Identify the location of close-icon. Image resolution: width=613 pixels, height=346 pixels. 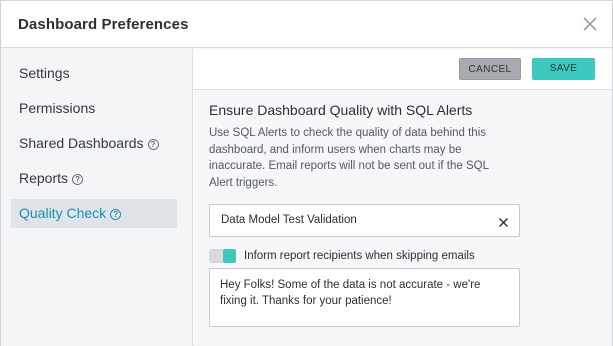
(591, 25).